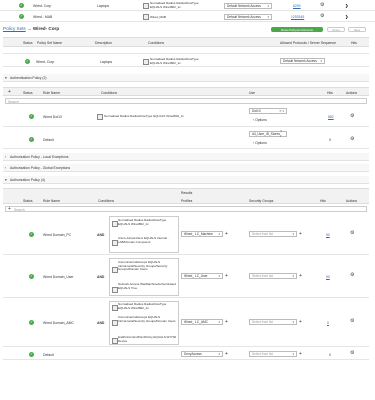 This screenshot has width=375, height=400. What do you see at coordinates (101, 323) in the screenshot?
I see `and-operator: AND` at bounding box center [101, 323].